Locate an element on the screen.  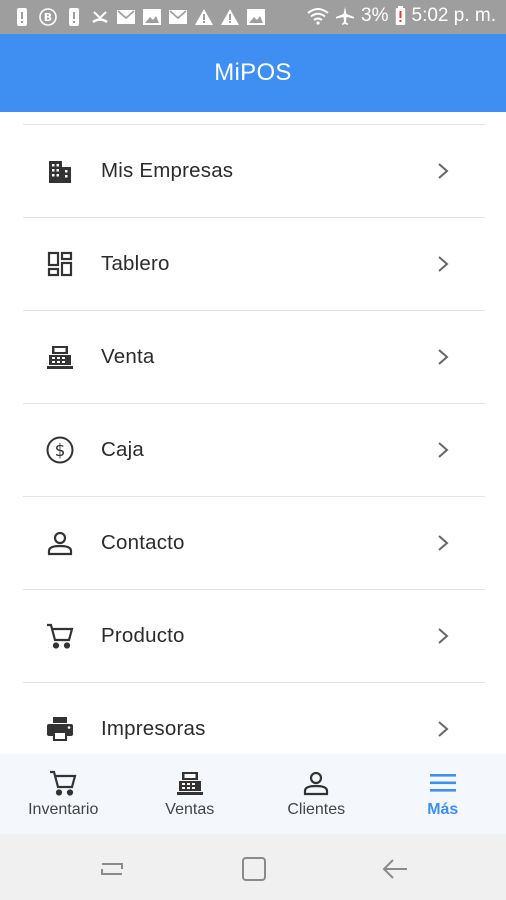
menu-item-label: Producto is located at coordinates (143, 635).